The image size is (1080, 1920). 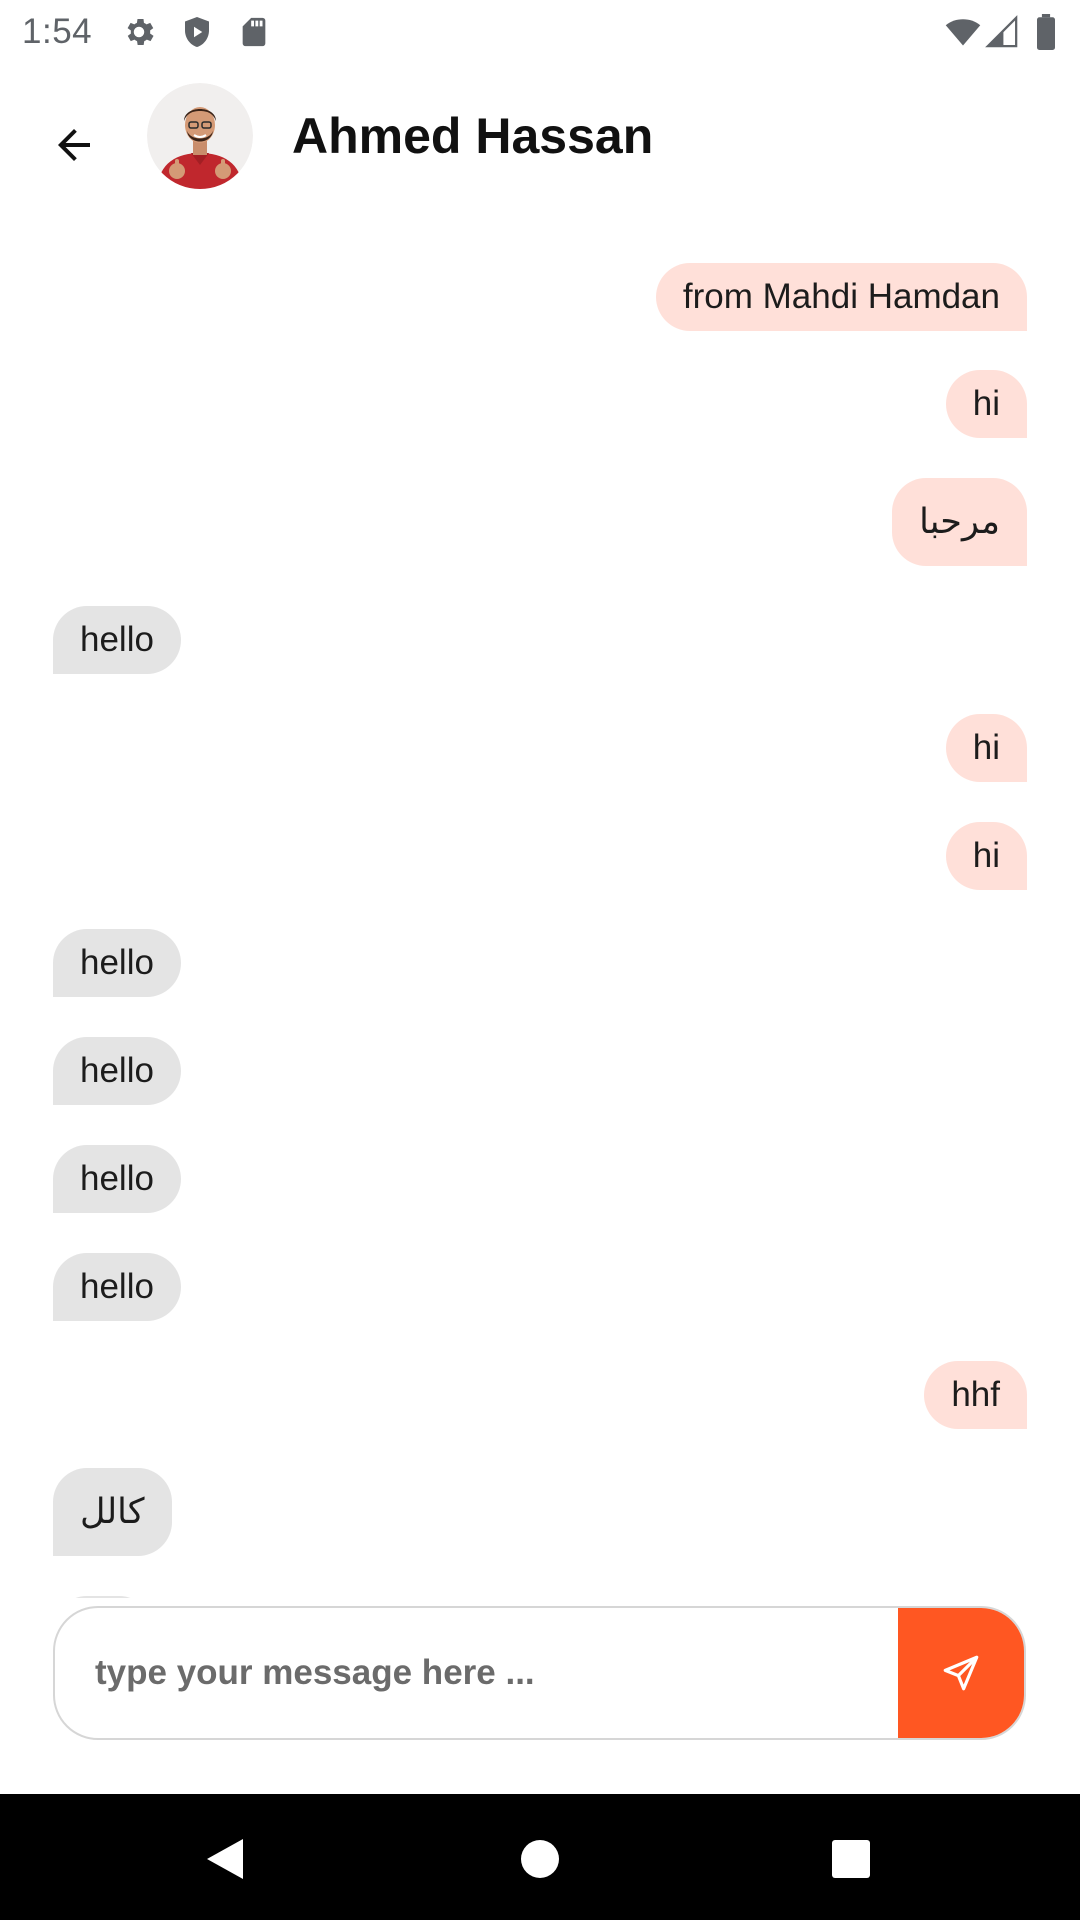 What do you see at coordinates (540, 522) in the screenshot?
I see `message-row: مرحبا` at bounding box center [540, 522].